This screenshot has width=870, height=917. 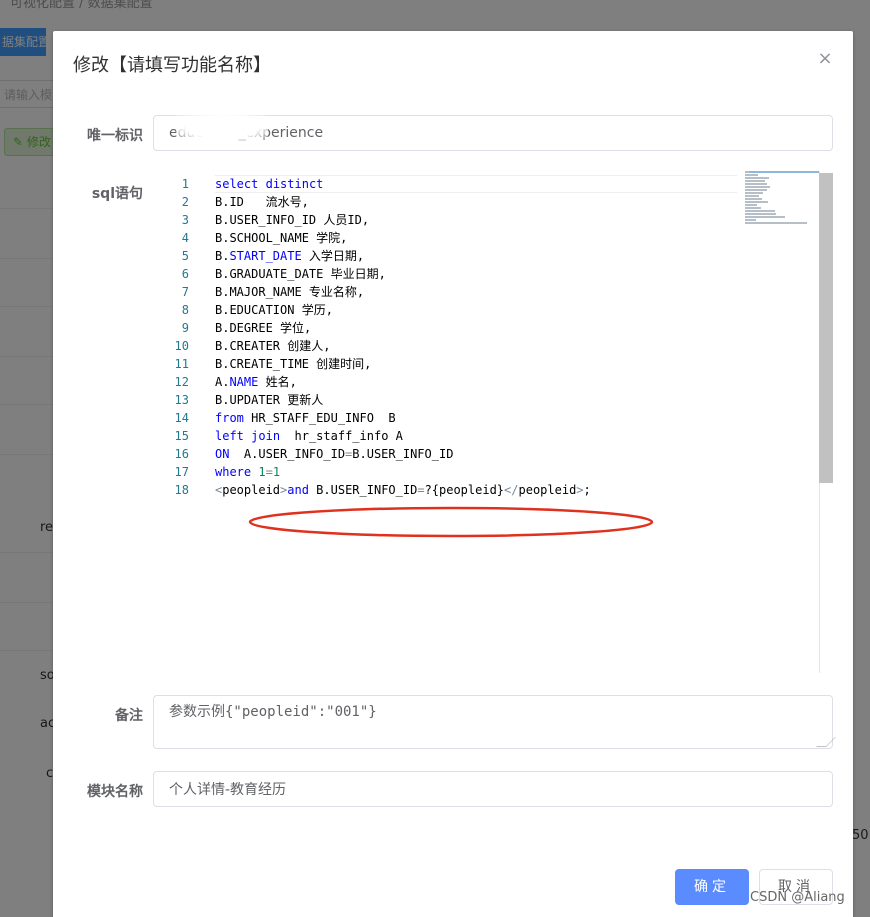 What do you see at coordinates (480, 400) in the screenshot?
I see `code-line: B.UPDATER 更新人` at bounding box center [480, 400].